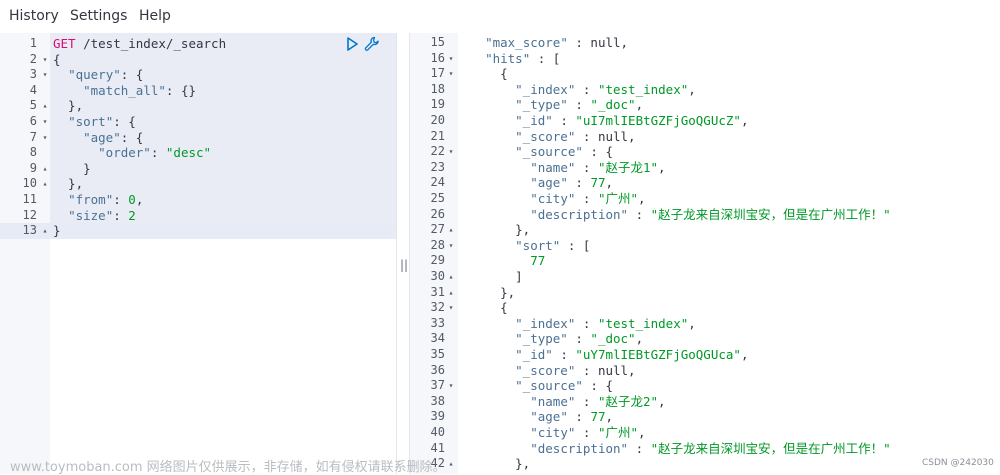  What do you see at coordinates (958, 463) in the screenshot?
I see `csdn-tag: CSDN @242030` at bounding box center [958, 463].